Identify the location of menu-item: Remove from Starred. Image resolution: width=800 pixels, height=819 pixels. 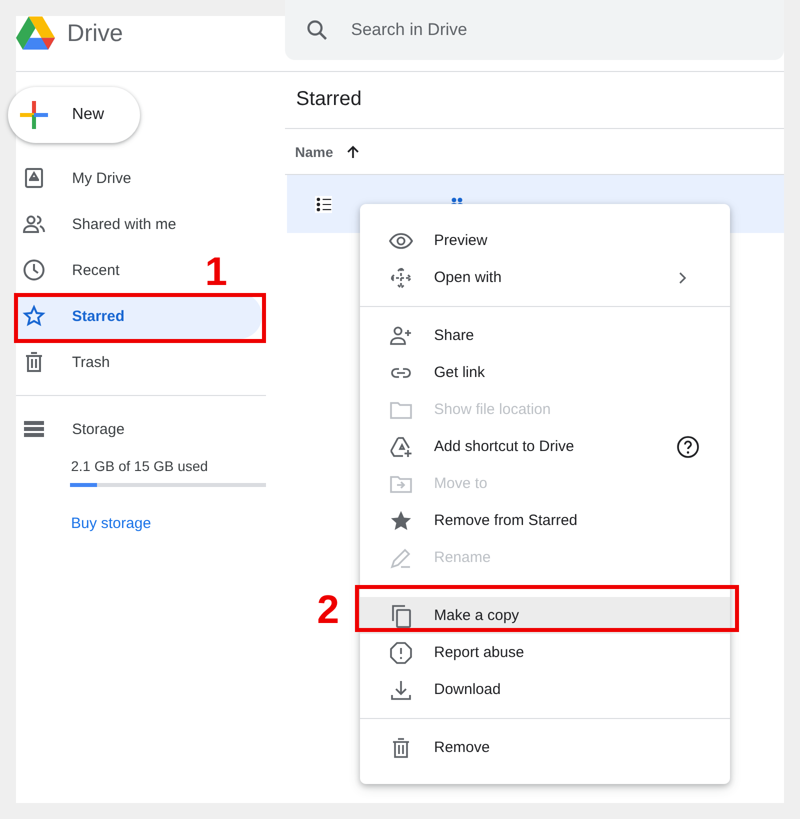
(545, 520).